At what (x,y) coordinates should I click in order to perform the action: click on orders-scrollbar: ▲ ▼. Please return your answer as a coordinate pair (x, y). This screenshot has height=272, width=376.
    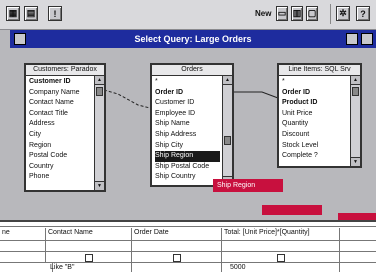
    Looking at the image, I should click on (227, 130).